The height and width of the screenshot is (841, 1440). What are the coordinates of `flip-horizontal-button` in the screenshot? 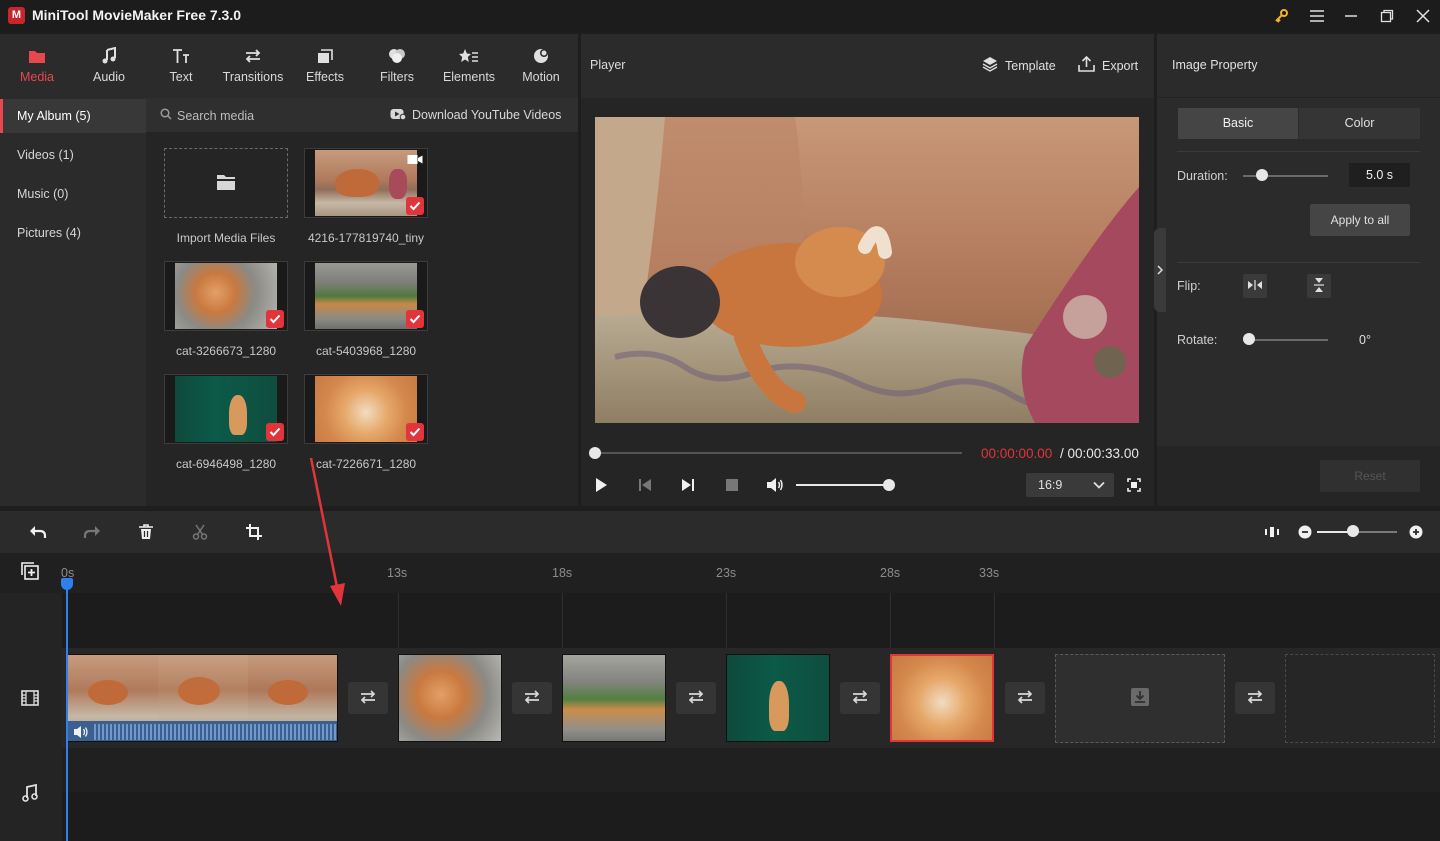 It's located at (1255, 286).